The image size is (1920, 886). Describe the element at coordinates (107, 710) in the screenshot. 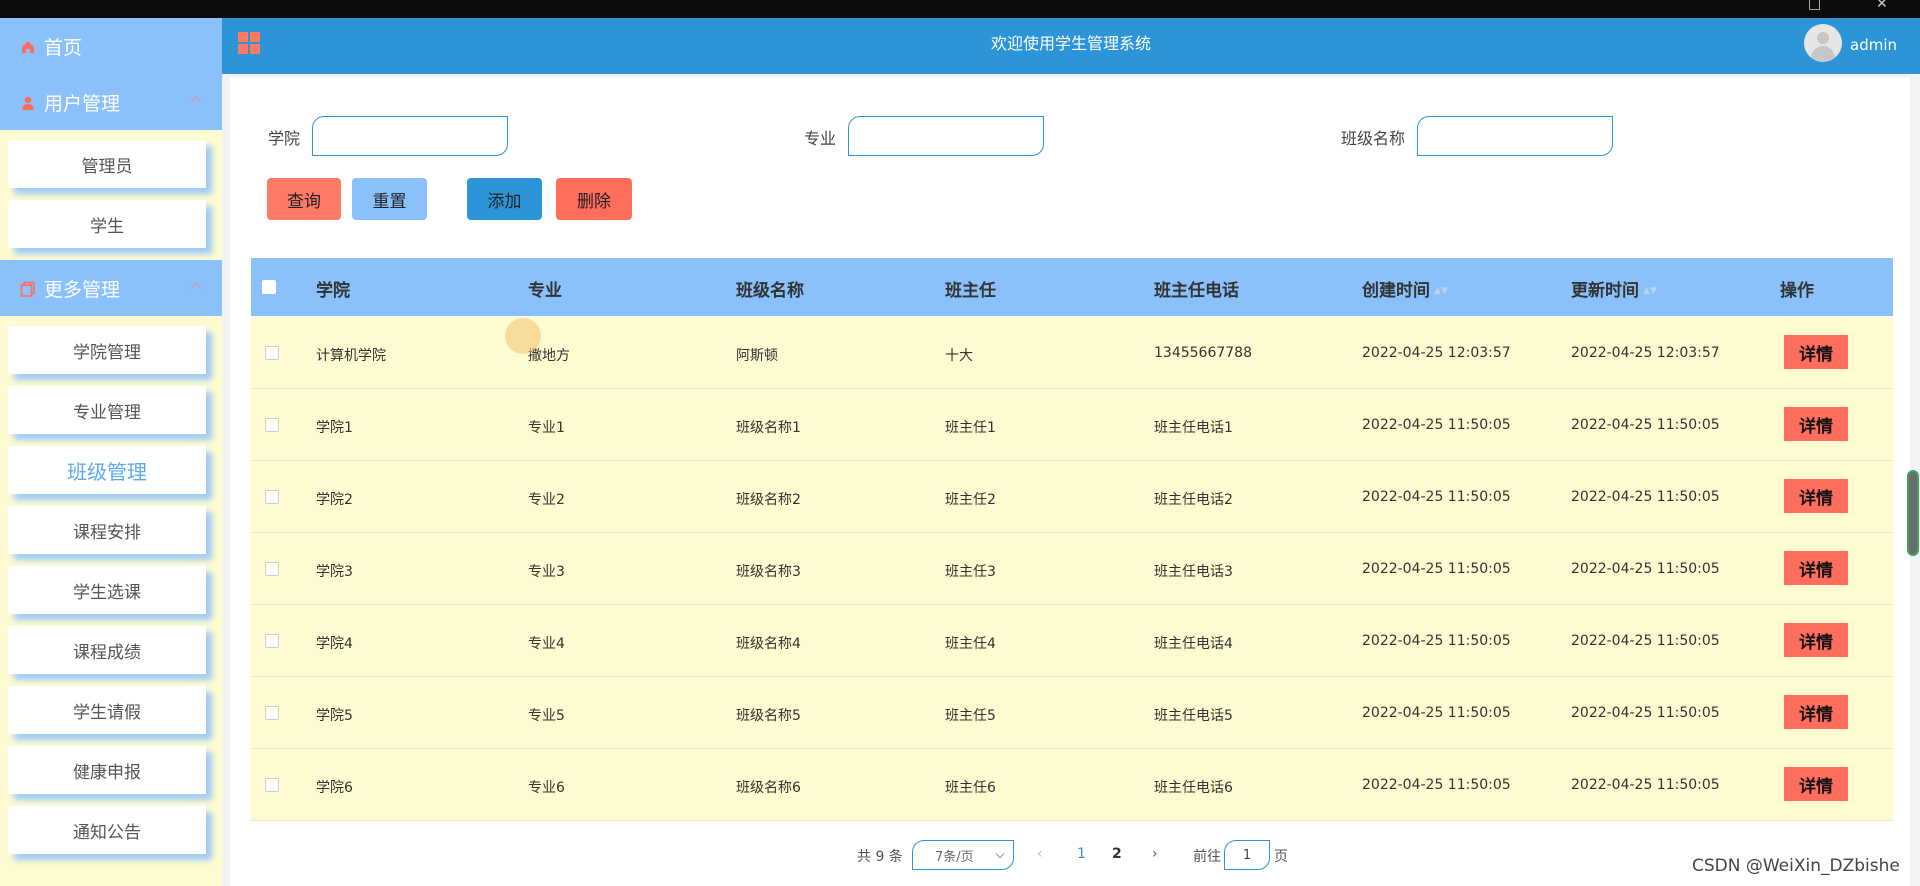

I see `sidebar-item-leave: 学生请假` at that location.